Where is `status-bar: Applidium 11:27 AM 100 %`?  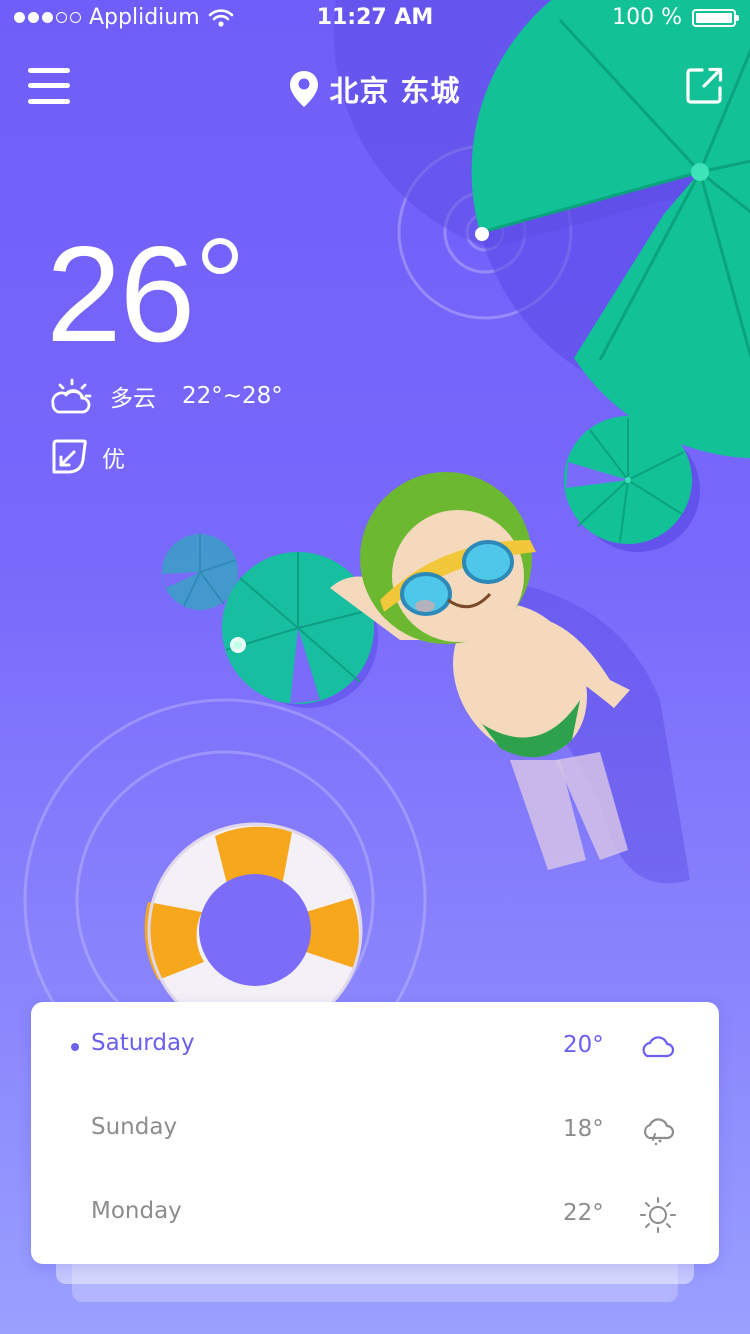 status-bar: Applidium 11:27 AM 100 % is located at coordinates (375, 20).